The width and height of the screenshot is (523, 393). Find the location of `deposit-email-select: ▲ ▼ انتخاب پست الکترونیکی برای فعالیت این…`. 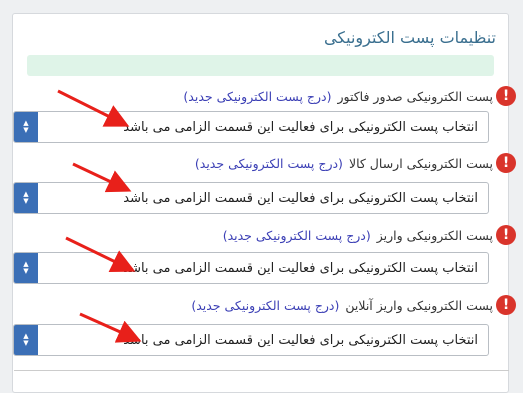

deposit-email-select: ▲ ▼ انتخاب پست الکترونیکی برای فعالیت این… is located at coordinates (251, 268).